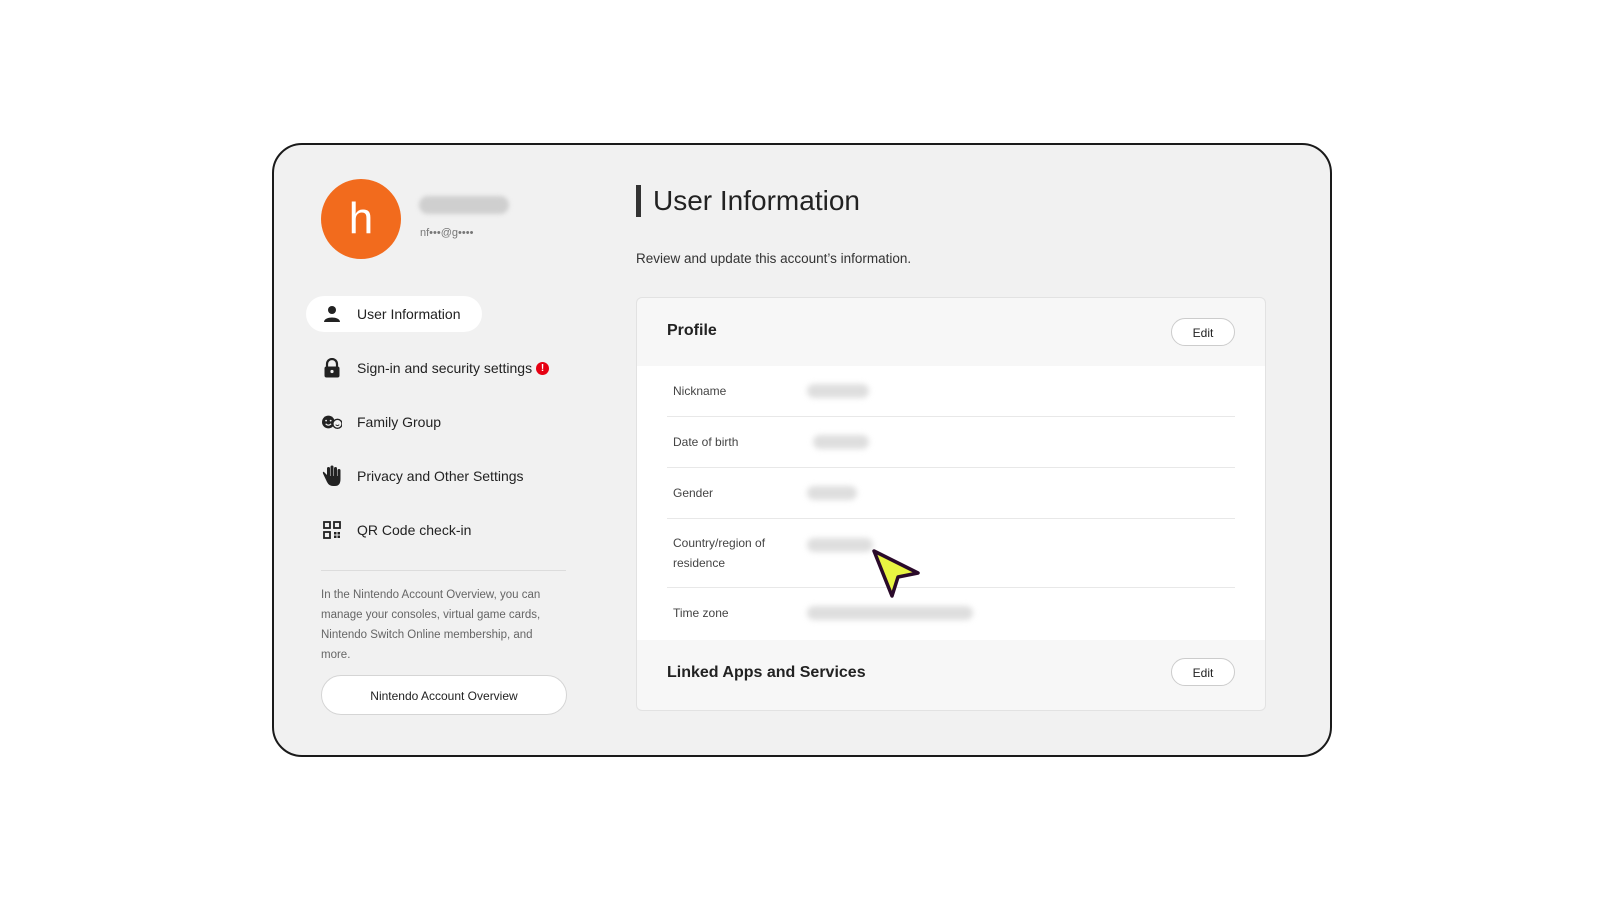 The height and width of the screenshot is (900, 1600). I want to click on sidebar-item-qr-code: QR Code check-in, so click(438, 530).